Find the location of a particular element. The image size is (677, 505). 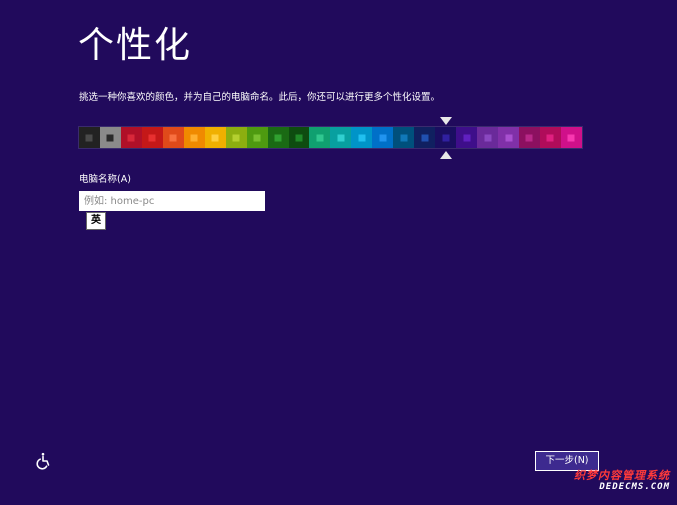

computer-name-input is located at coordinates (172, 201).